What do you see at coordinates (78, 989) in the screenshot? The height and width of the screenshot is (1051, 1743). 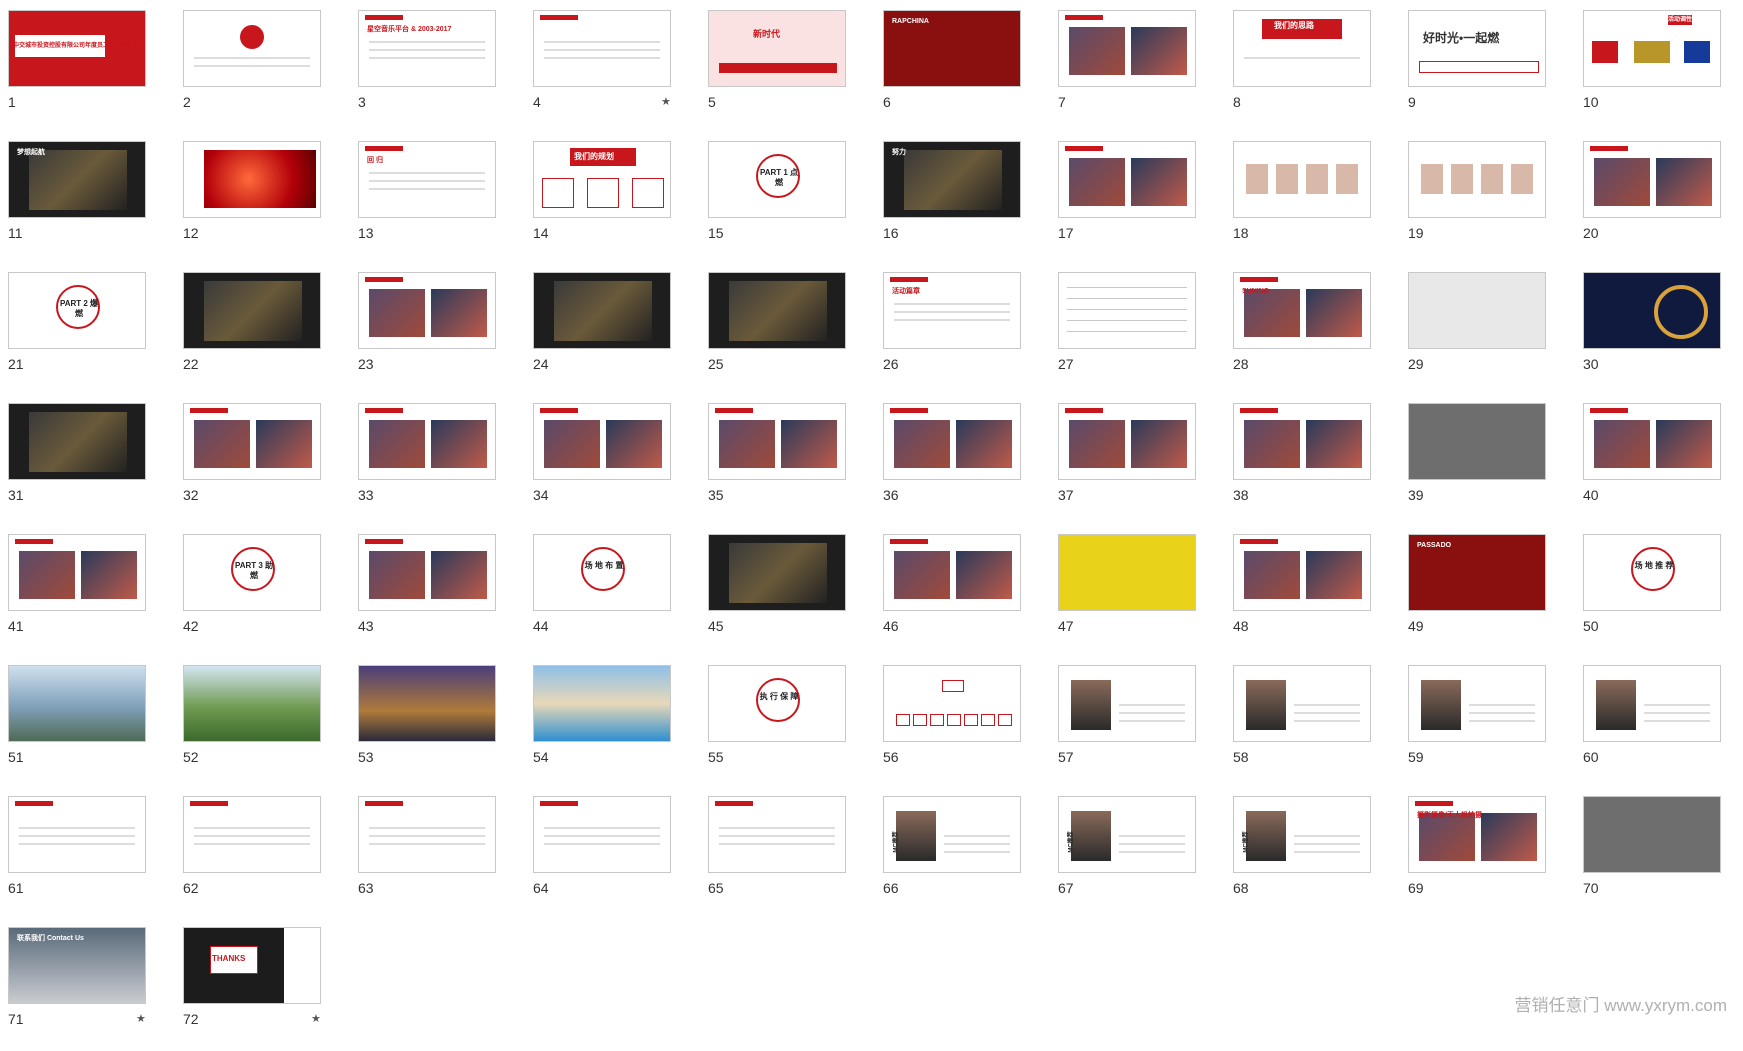 I see `slide-thumbnail-71: 联系我们 Contact Us 71 ★` at bounding box center [78, 989].